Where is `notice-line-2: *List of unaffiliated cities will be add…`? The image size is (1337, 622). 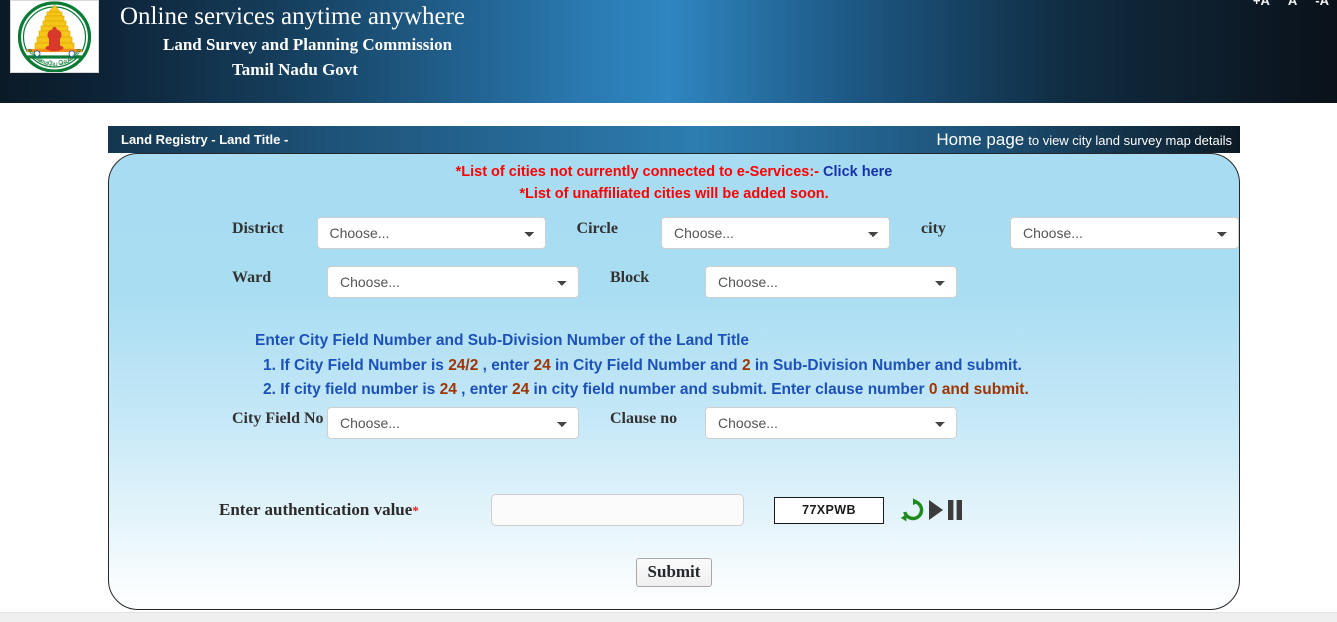 notice-line-2: *List of unaffiliated cities will be add… is located at coordinates (674, 194).